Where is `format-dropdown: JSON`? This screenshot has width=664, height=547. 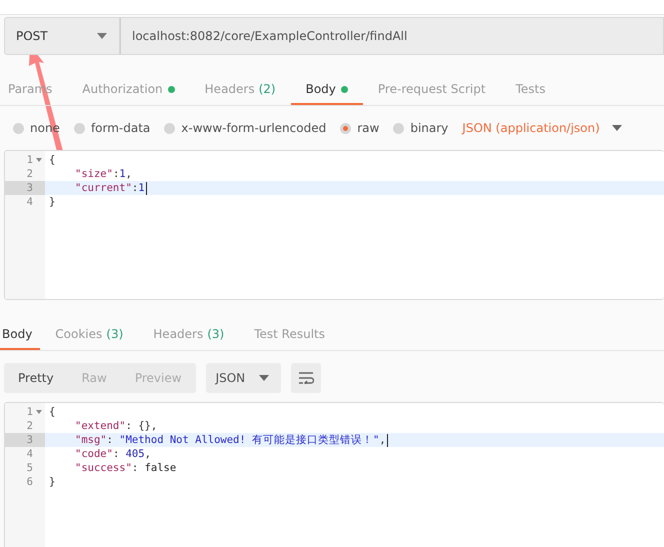 format-dropdown: JSON is located at coordinates (244, 378).